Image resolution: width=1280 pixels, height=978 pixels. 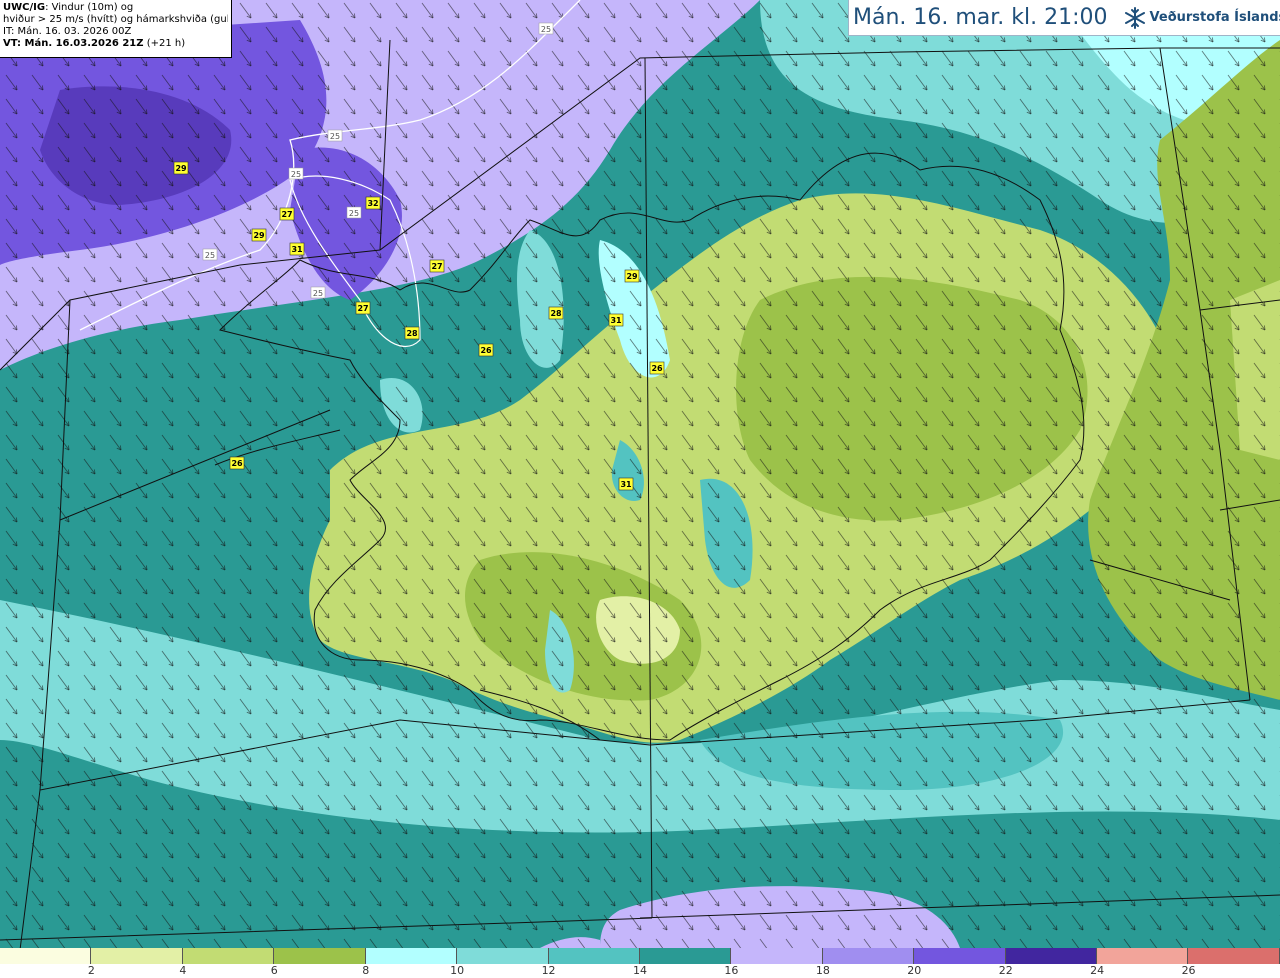 I want to click on legend-label: 16, so click(x=731, y=970).